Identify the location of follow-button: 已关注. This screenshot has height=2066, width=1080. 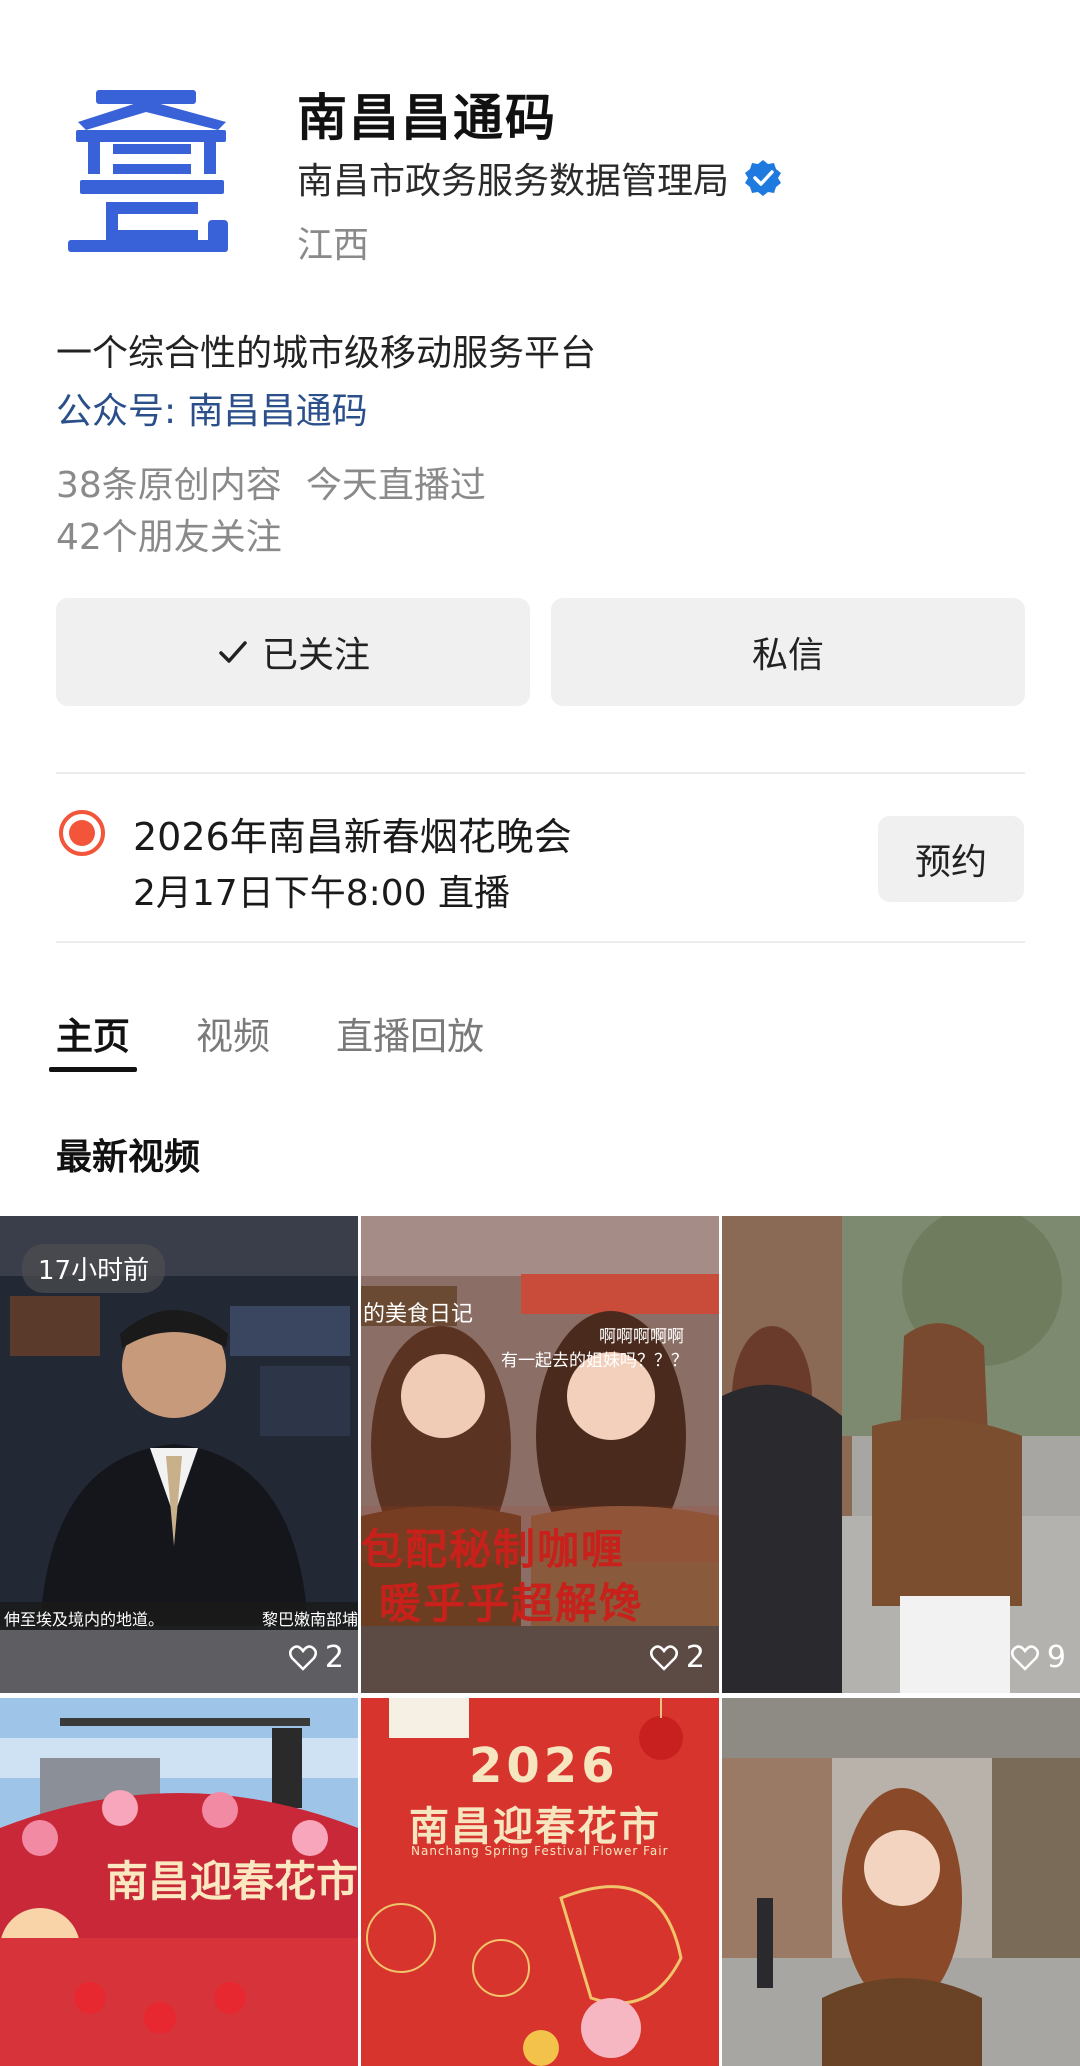
(293, 652).